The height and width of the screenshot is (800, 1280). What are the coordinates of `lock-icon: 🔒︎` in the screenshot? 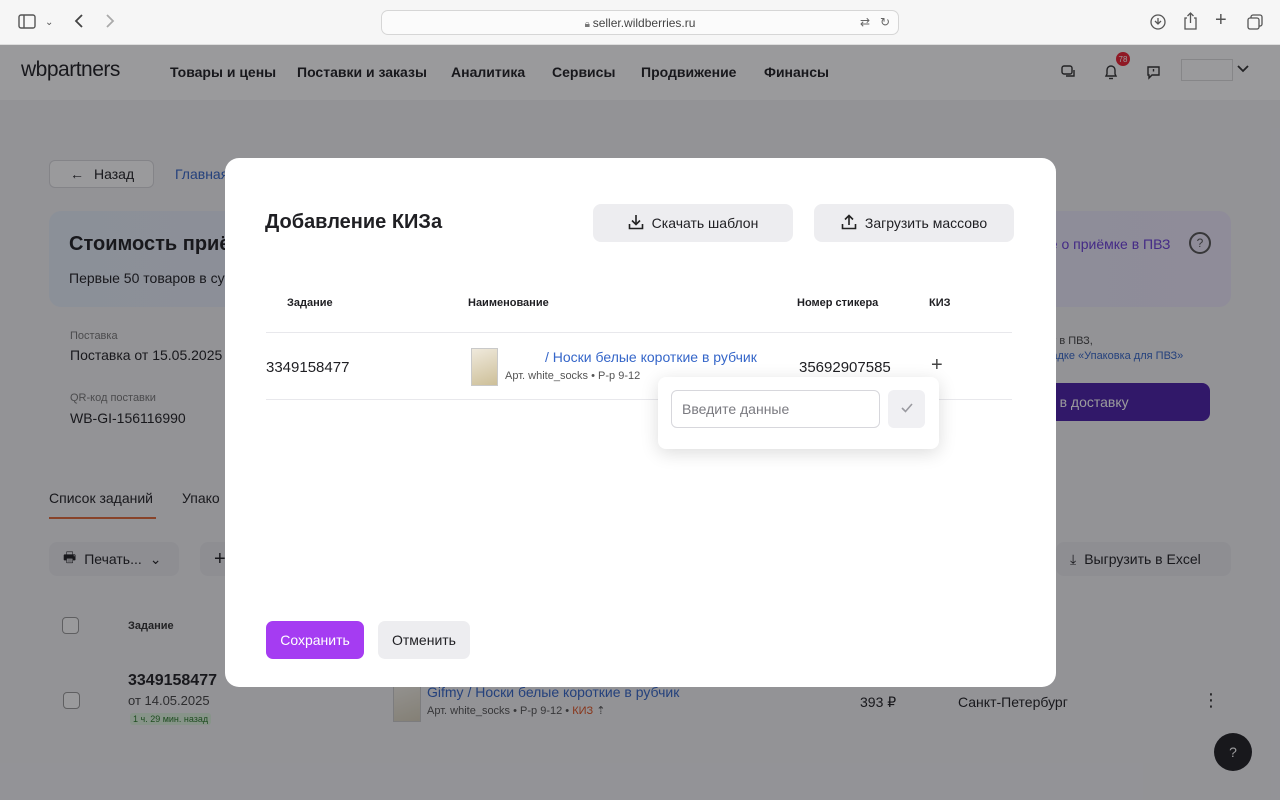 It's located at (588, 24).